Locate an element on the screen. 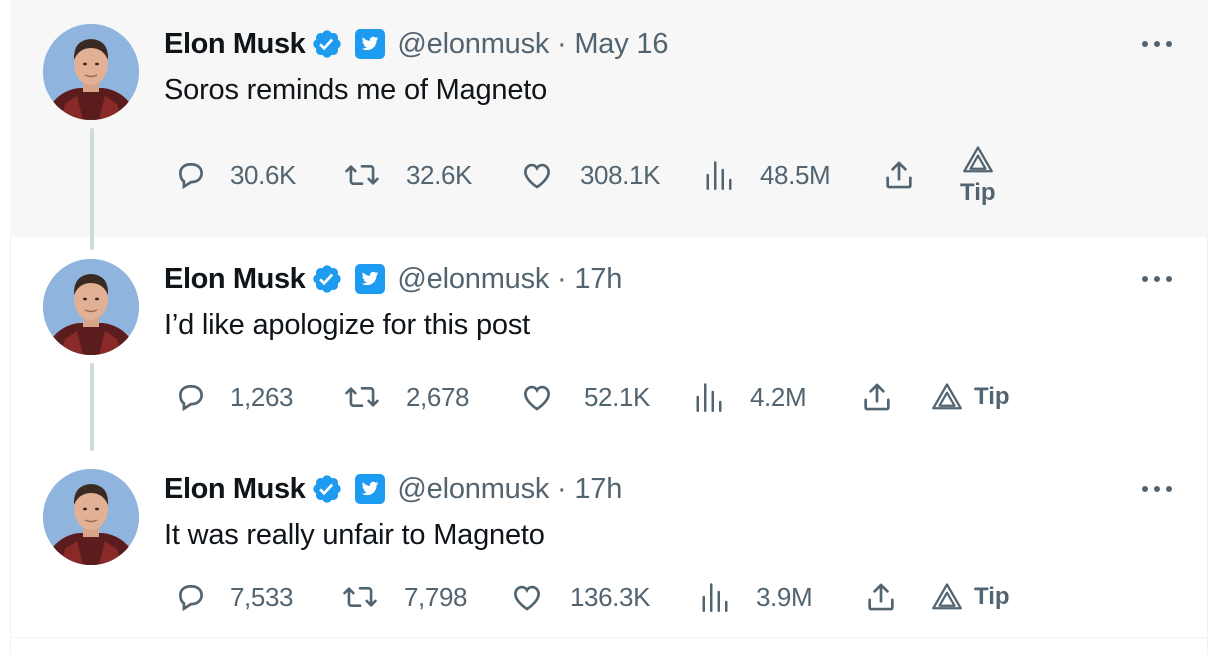  tweet-text: It was really unfair to Magneto is located at coordinates (354, 535).